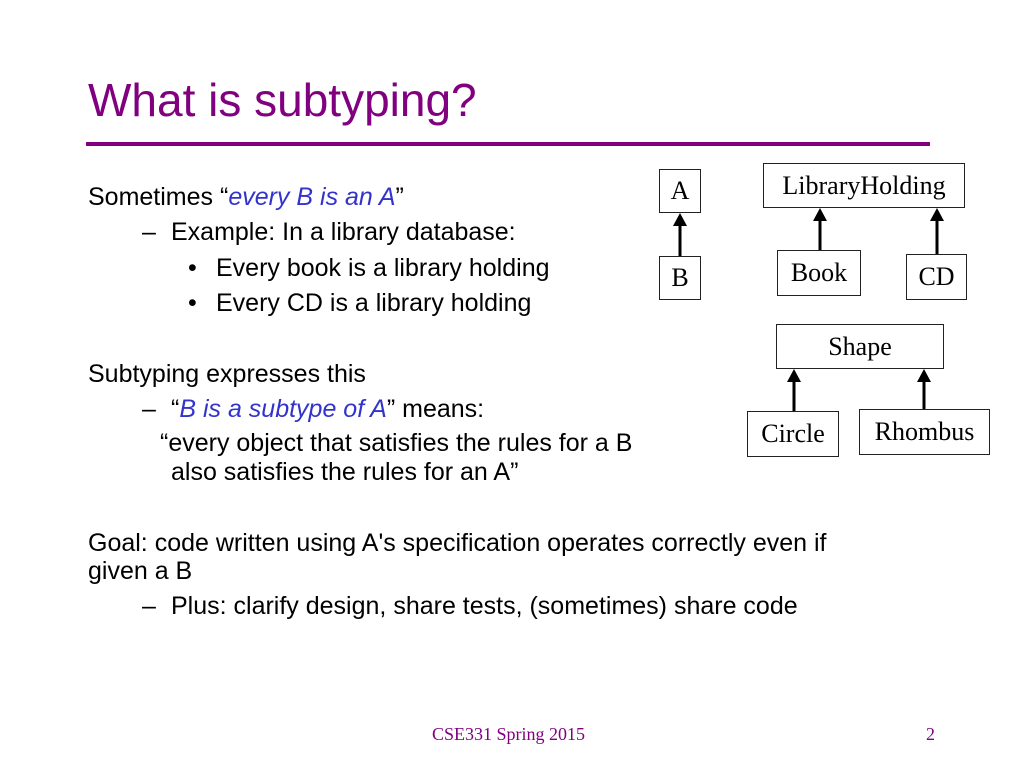 The width and height of the screenshot is (1024, 768). What do you see at coordinates (680, 278) in the screenshot?
I see `class-box-b: B` at bounding box center [680, 278].